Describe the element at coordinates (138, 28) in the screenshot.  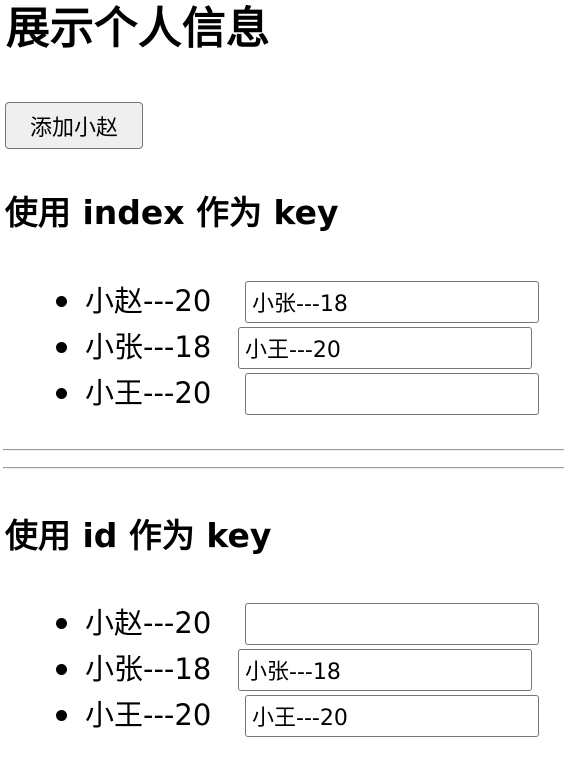
I see `page-title: 展示个人信息` at that location.